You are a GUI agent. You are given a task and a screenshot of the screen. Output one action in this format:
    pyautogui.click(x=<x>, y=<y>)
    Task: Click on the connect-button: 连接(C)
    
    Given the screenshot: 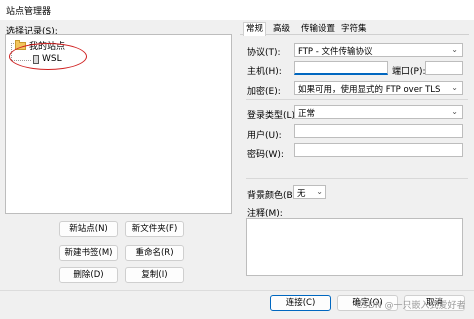 What is the action you would take?
    pyautogui.click(x=300, y=303)
    